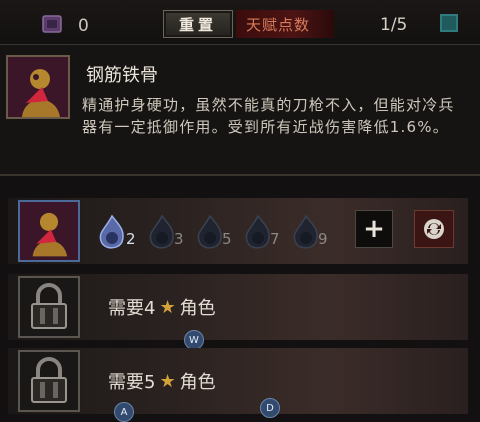 The width and height of the screenshot is (480, 422). What do you see at coordinates (394, 25) in the screenshot?
I see `talent-points-value: 1/5` at bounding box center [394, 25].